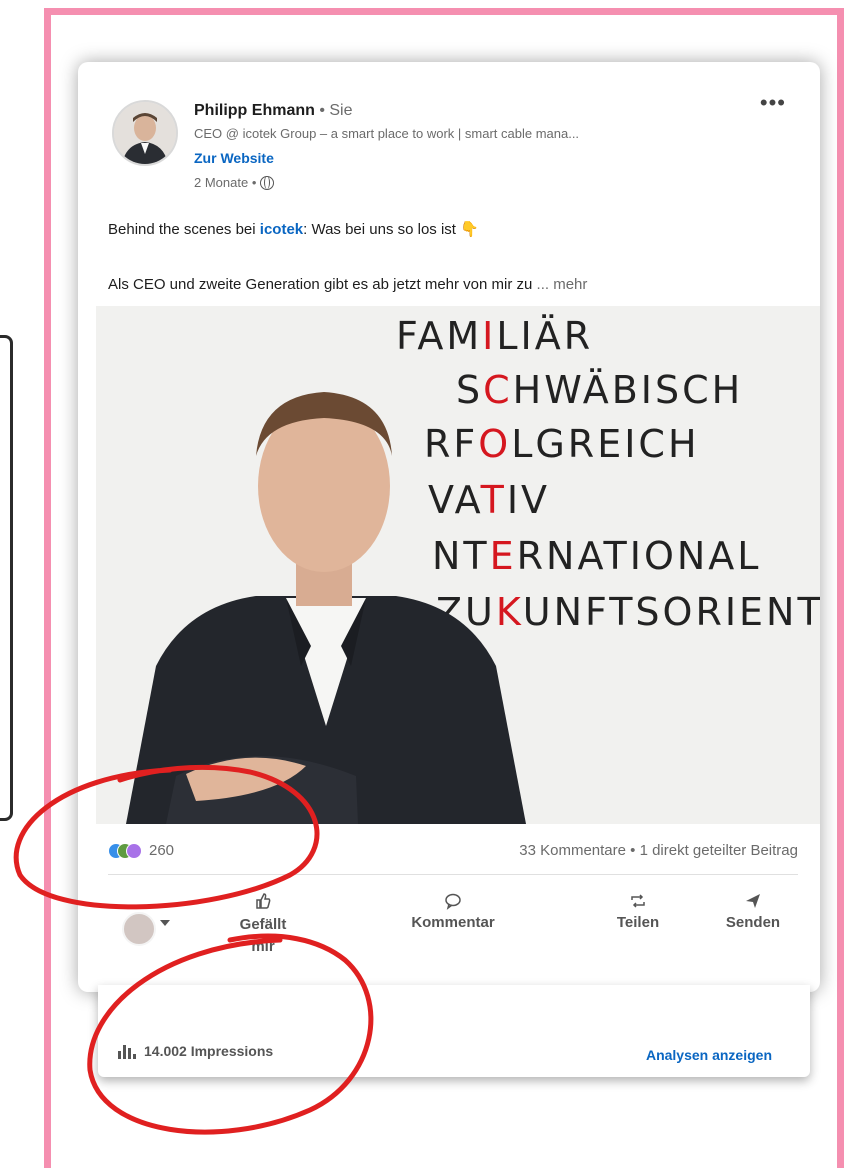  I want to click on send-icon, so click(753, 901).